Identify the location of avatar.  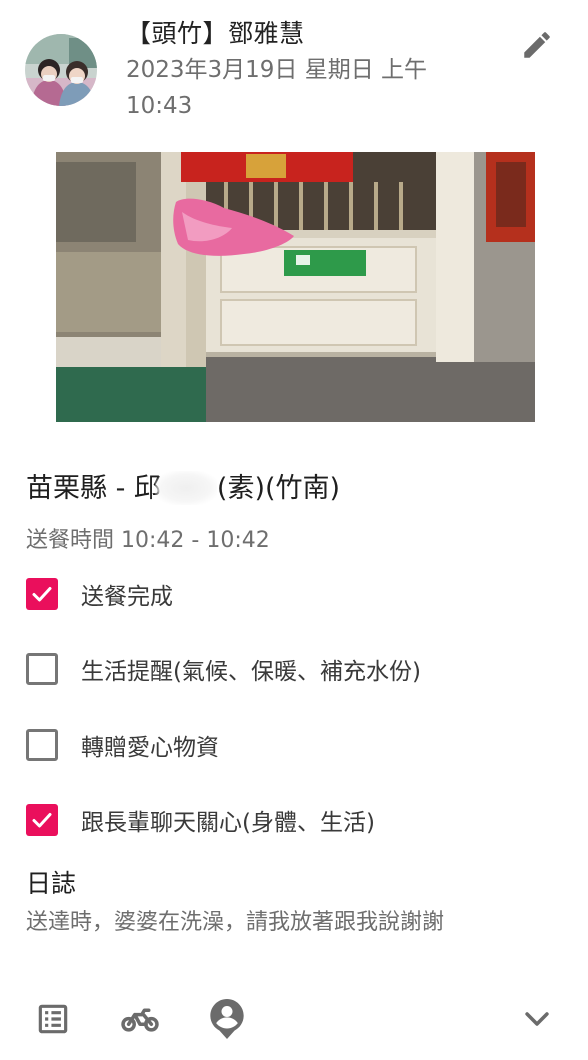
(61, 70).